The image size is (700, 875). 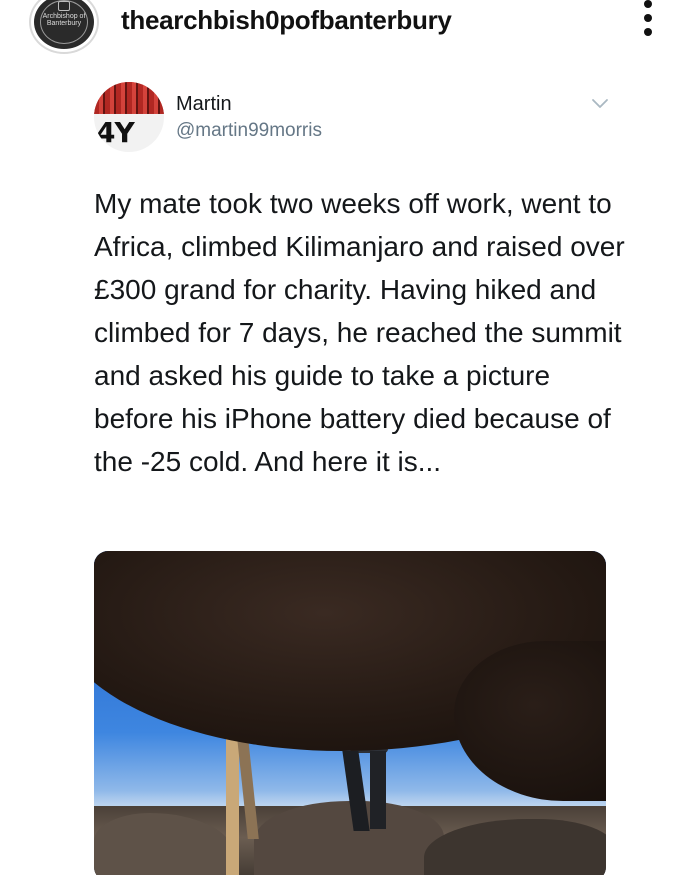 What do you see at coordinates (115, 132) in the screenshot?
I see `avatar-number-text: 4Y` at bounding box center [115, 132].